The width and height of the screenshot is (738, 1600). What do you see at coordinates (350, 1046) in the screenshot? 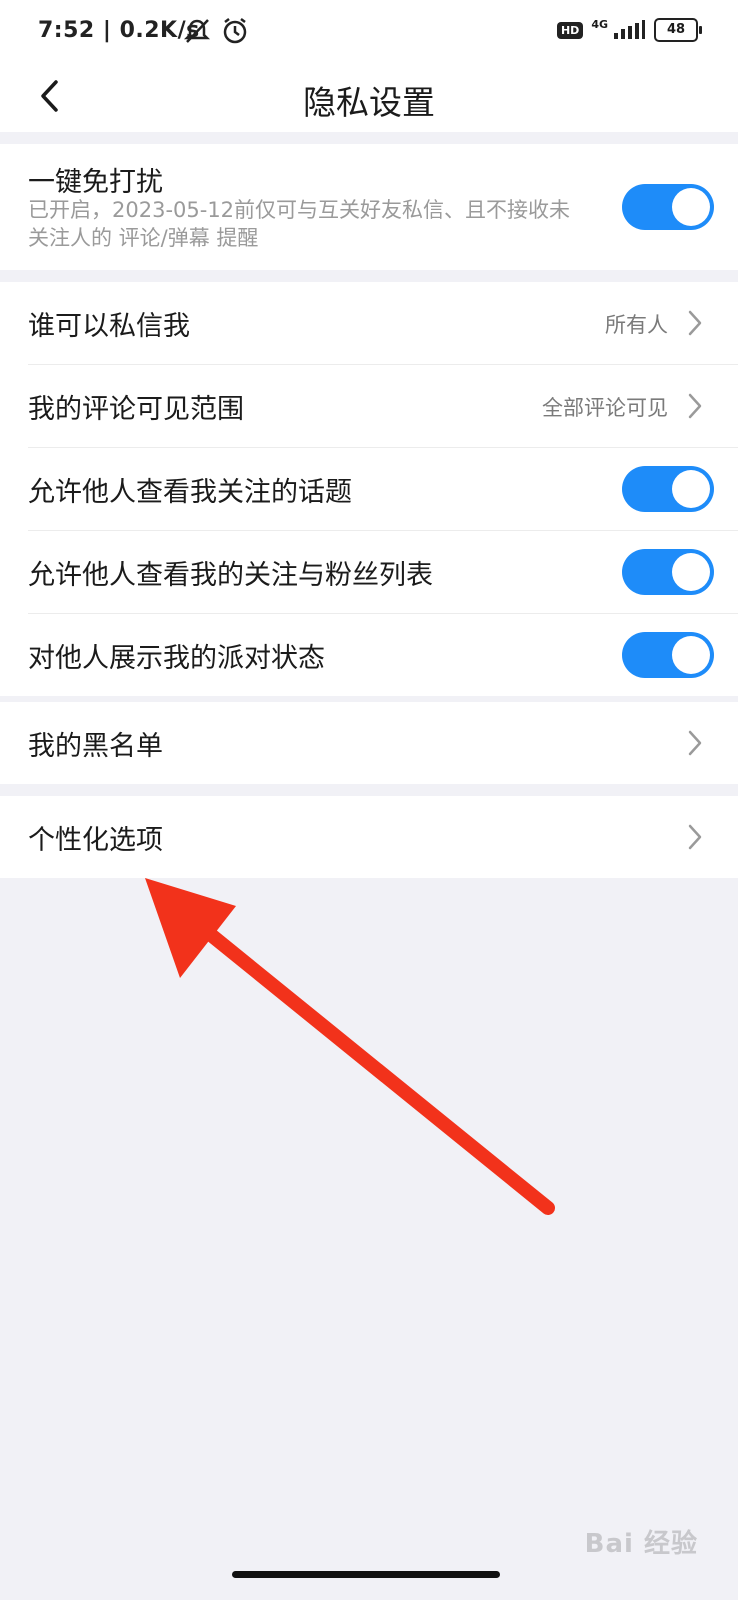
I see `annotation-arrow` at bounding box center [350, 1046].